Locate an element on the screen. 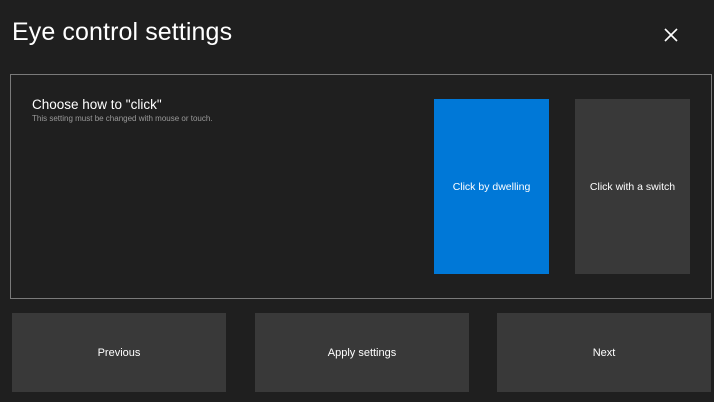  previous-button: Previous is located at coordinates (119, 352).